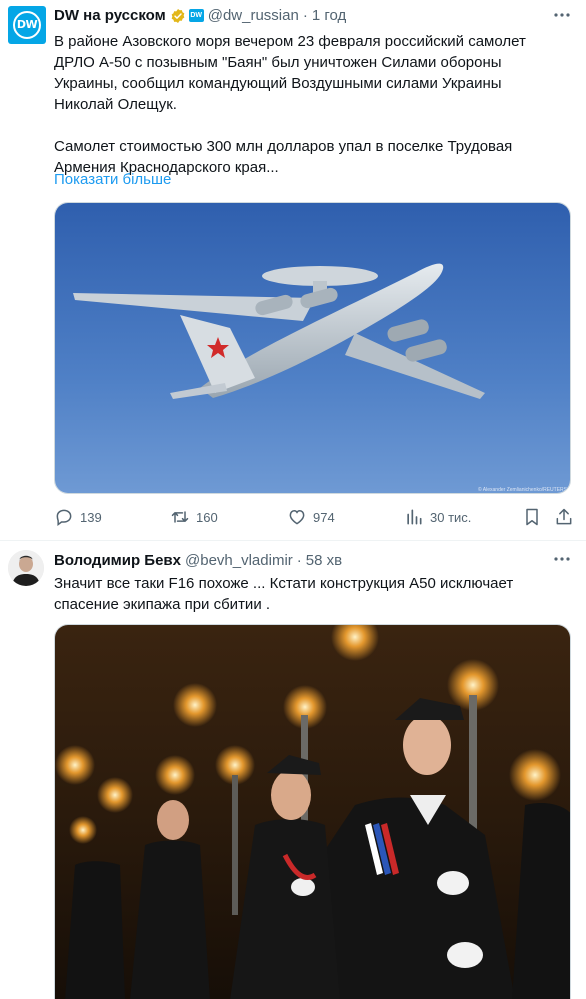 Image resolution: width=586 pixels, height=999 pixels. Describe the element at coordinates (414, 517) in the screenshot. I see `views-icon` at that location.